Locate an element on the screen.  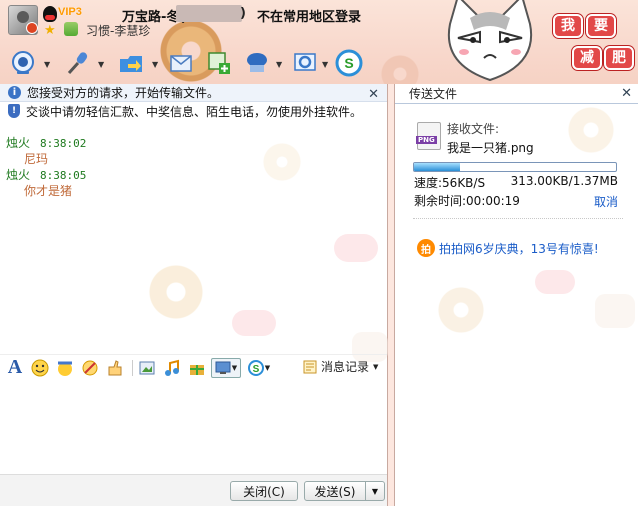
send-file-icon is located at coordinates (131, 63).